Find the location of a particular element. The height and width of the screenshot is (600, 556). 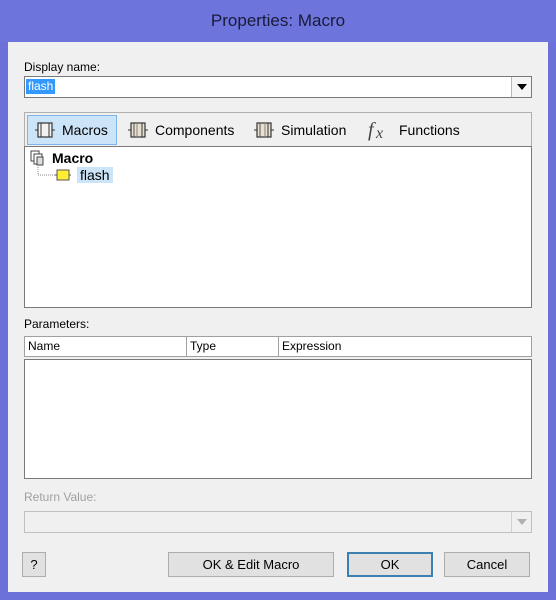

tree-item-label: flash is located at coordinates (95, 175).